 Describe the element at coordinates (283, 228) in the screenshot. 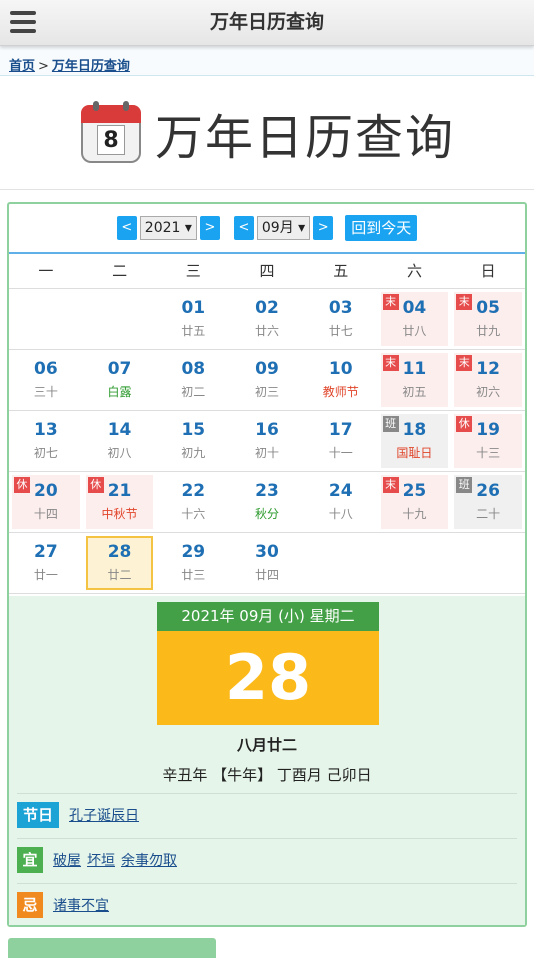

I see `month-select: 09月 ▾` at that location.